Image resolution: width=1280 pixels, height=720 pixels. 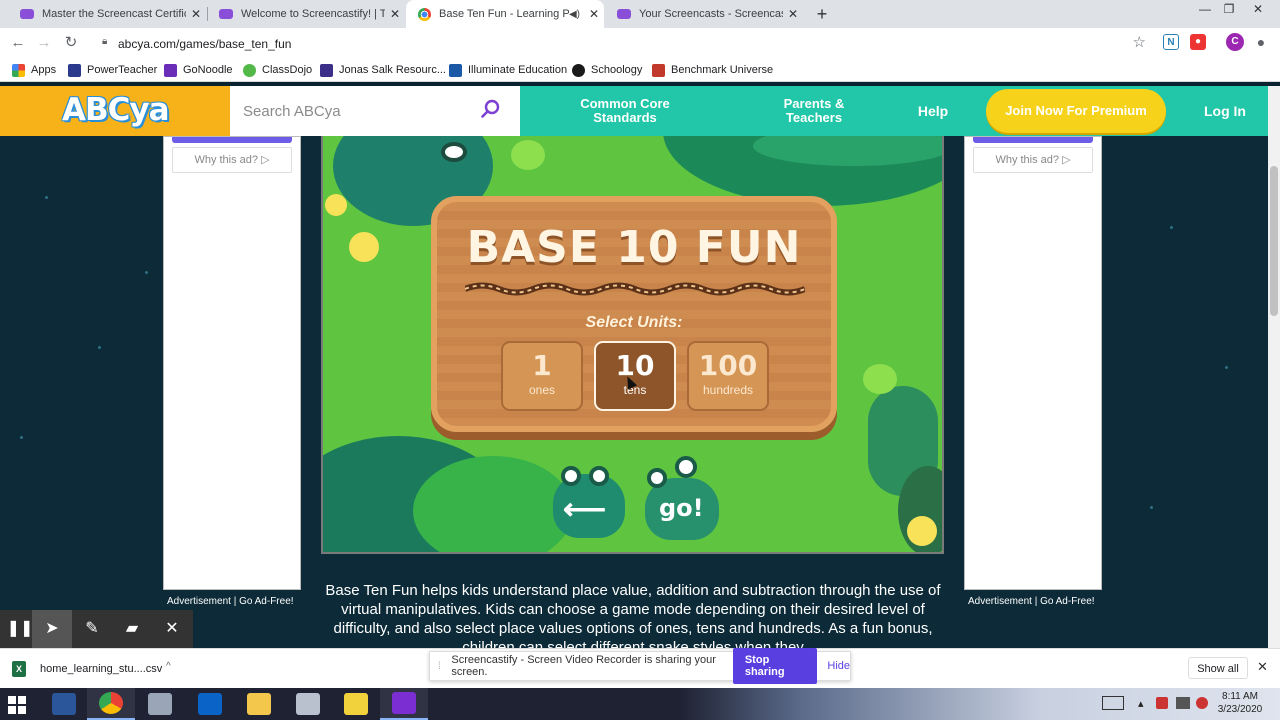 What do you see at coordinates (1274, 367) in the screenshot?
I see `vertical-scrollbar` at bounding box center [1274, 367].